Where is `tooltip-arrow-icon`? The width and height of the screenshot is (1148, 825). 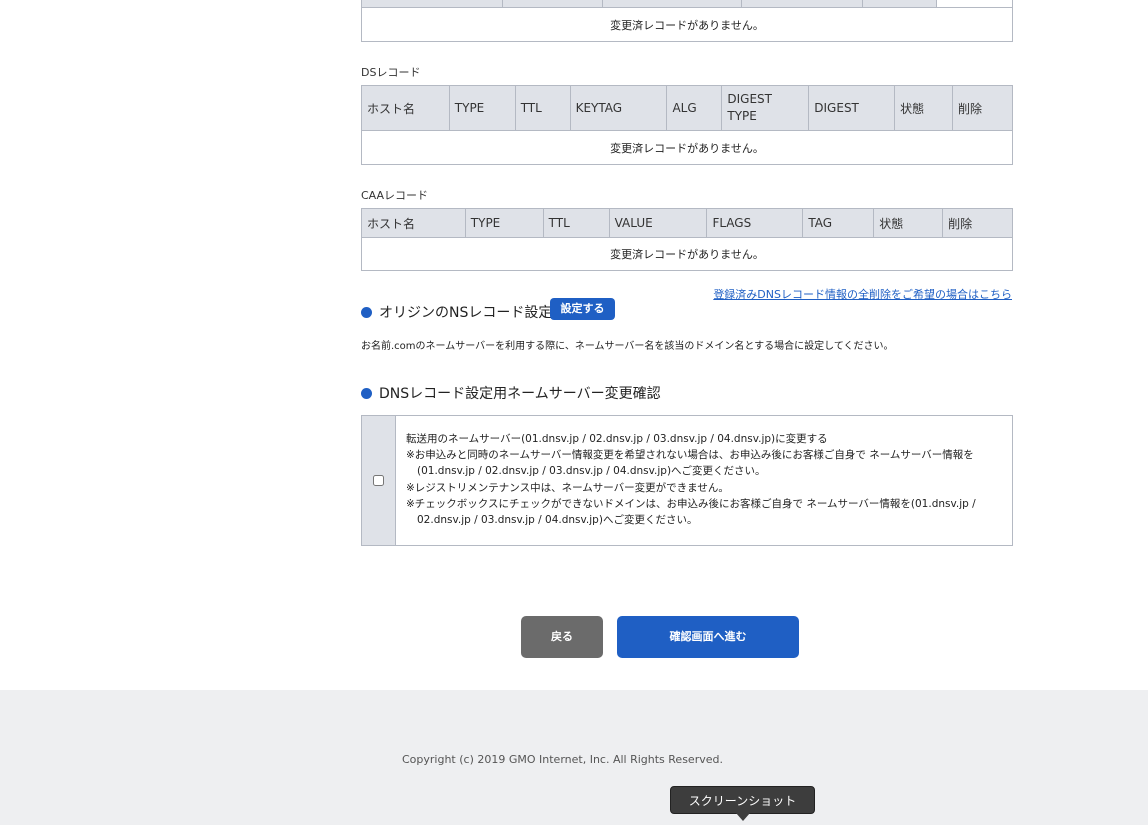
tooltip-arrow-icon is located at coordinates (743, 817).